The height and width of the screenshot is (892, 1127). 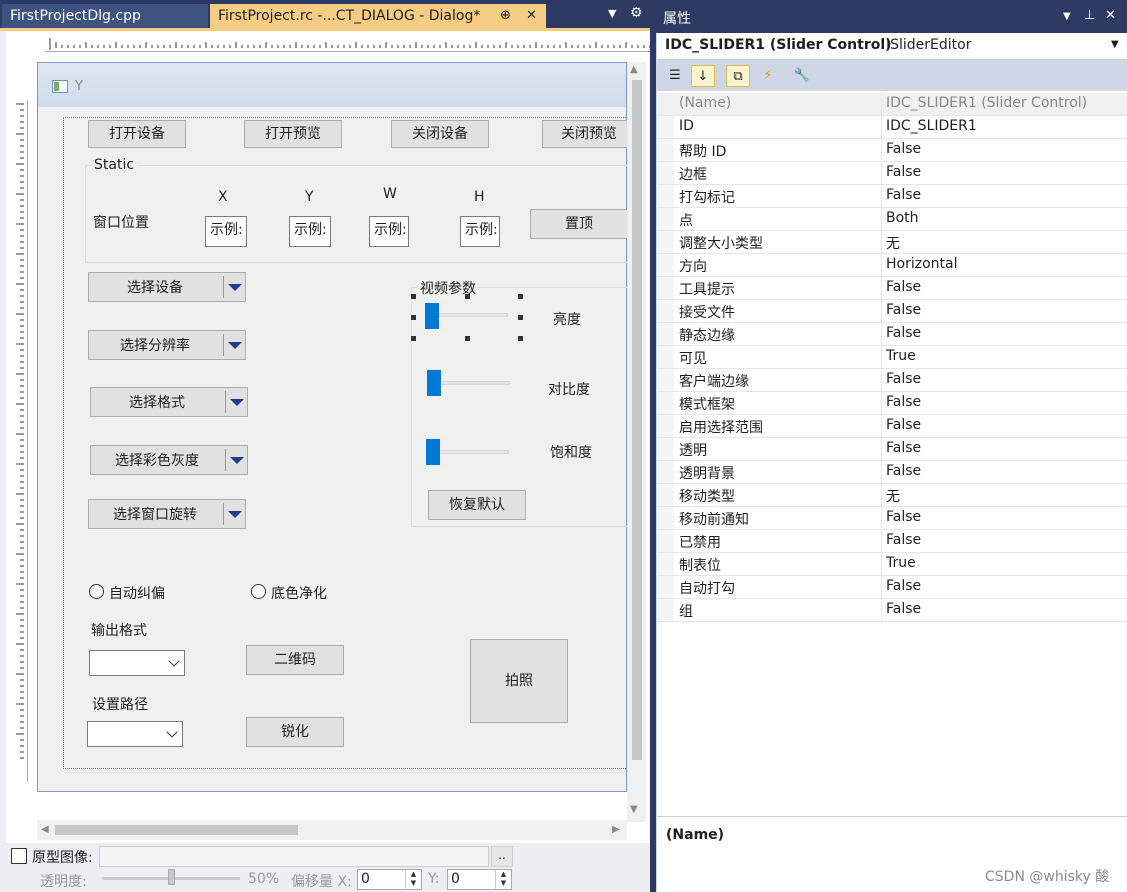 What do you see at coordinates (634, 809) in the screenshot?
I see `scroll-down-icon: ▼` at bounding box center [634, 809].